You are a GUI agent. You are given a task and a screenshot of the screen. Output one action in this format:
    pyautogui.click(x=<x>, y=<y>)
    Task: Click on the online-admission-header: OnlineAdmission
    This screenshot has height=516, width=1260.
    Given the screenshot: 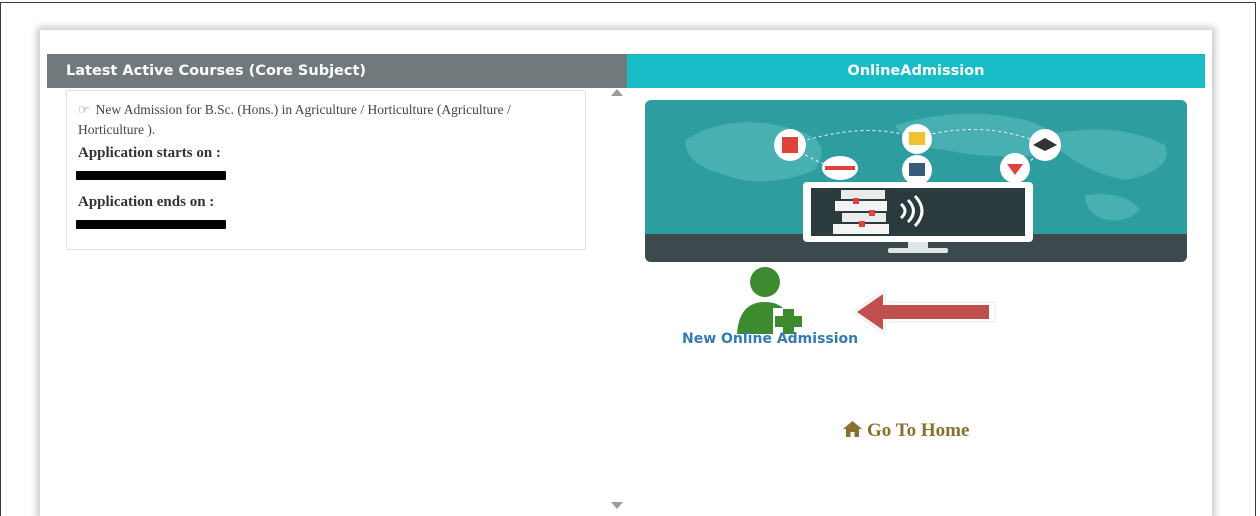 What is the action you would take?
    pyautogui.click(x=916, y=71)
    